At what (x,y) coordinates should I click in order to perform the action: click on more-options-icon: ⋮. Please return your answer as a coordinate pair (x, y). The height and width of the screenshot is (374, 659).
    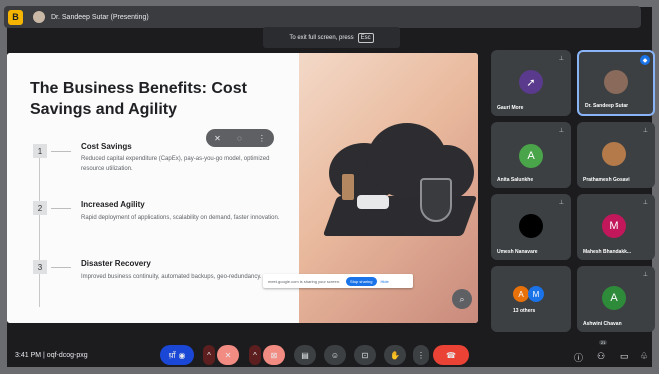
    Looking at the image, I should click on (262, 138).